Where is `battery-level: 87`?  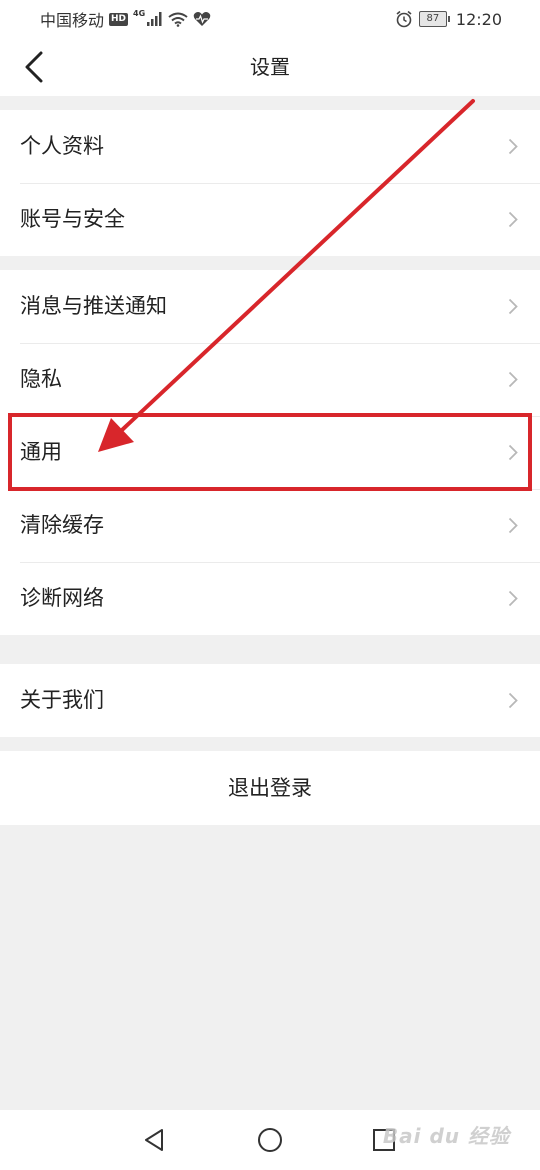
battery-level: 87 is located at coordinates (432, 19).